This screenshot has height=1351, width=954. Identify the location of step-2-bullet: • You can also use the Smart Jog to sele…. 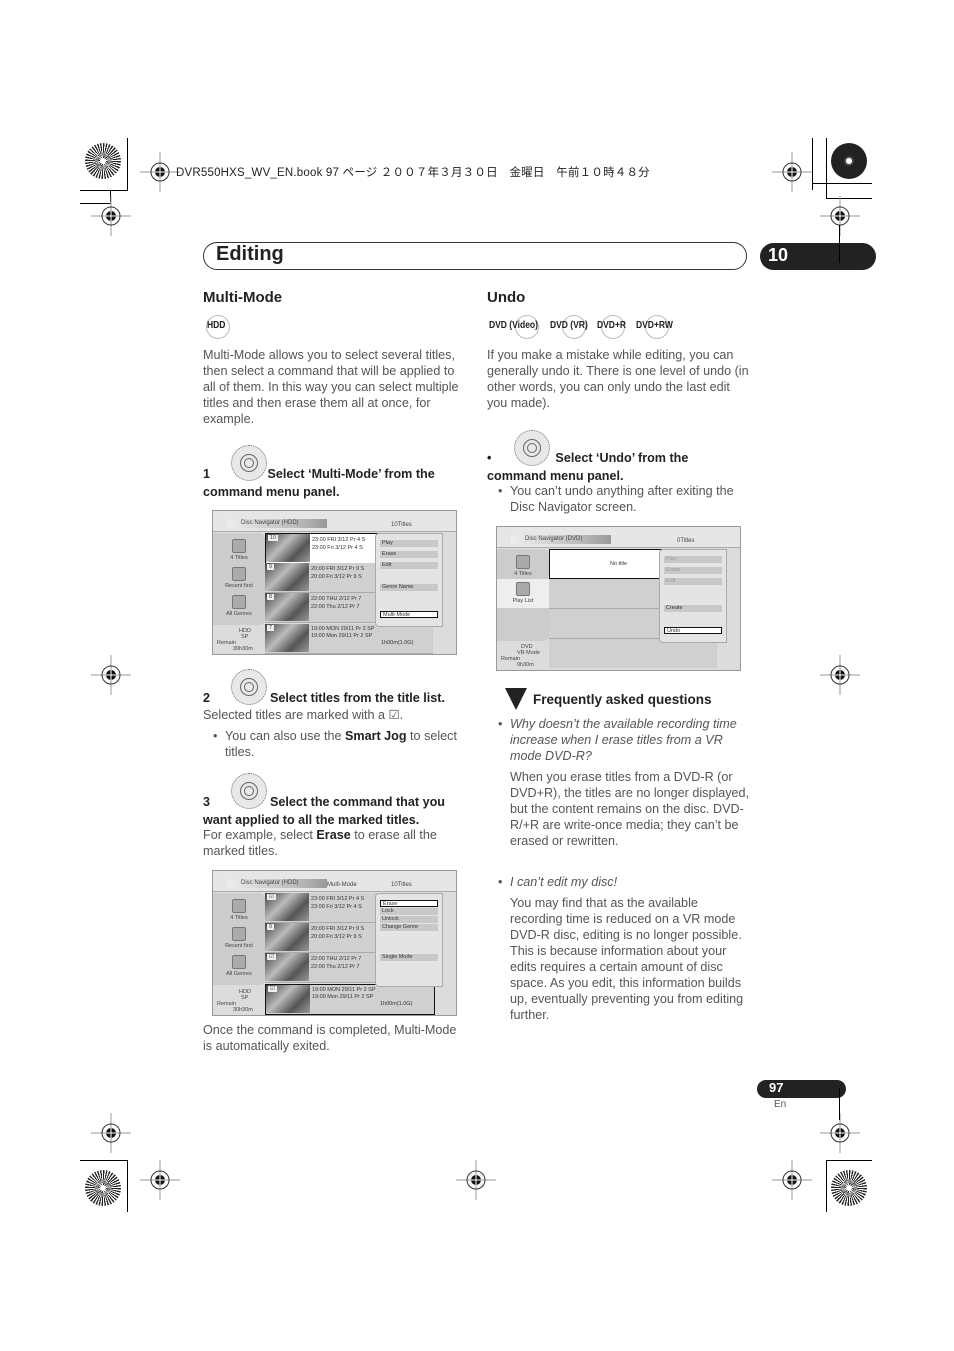
(335, 744).